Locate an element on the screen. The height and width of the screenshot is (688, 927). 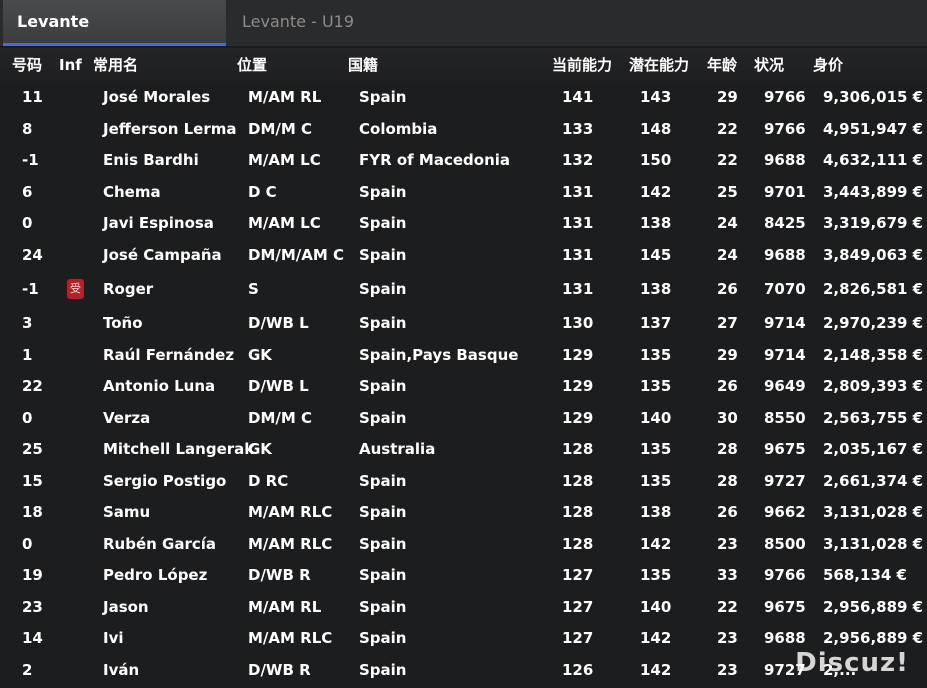
cell-name: Raúl Fernández is located at coordinates (169, 354).